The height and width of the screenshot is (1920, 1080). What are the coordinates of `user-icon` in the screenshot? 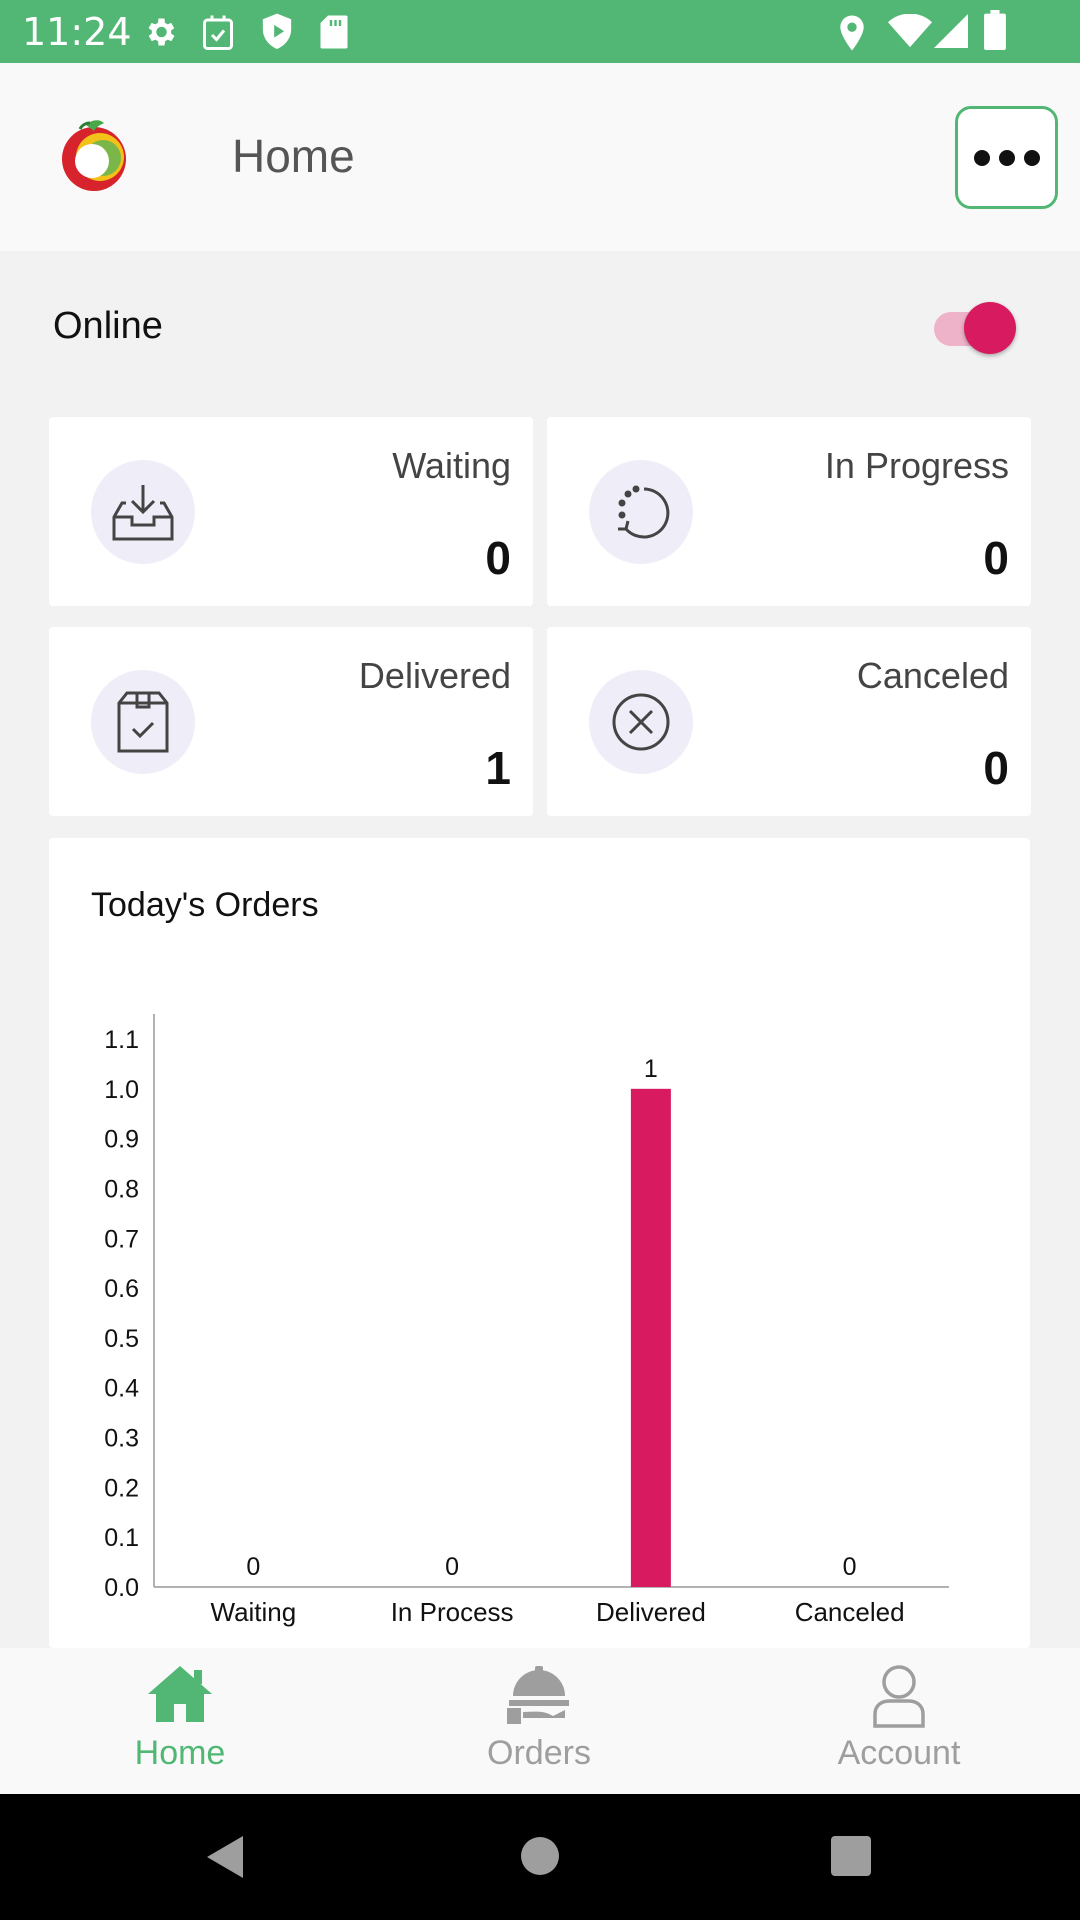 It's located at (899, 1696).